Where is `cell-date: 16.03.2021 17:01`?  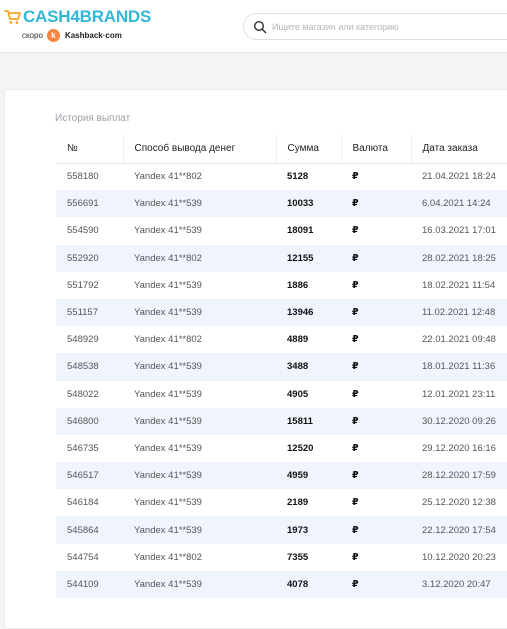
cell-date: 16.03.2021 17:01 is located at coordinates (459, 231).